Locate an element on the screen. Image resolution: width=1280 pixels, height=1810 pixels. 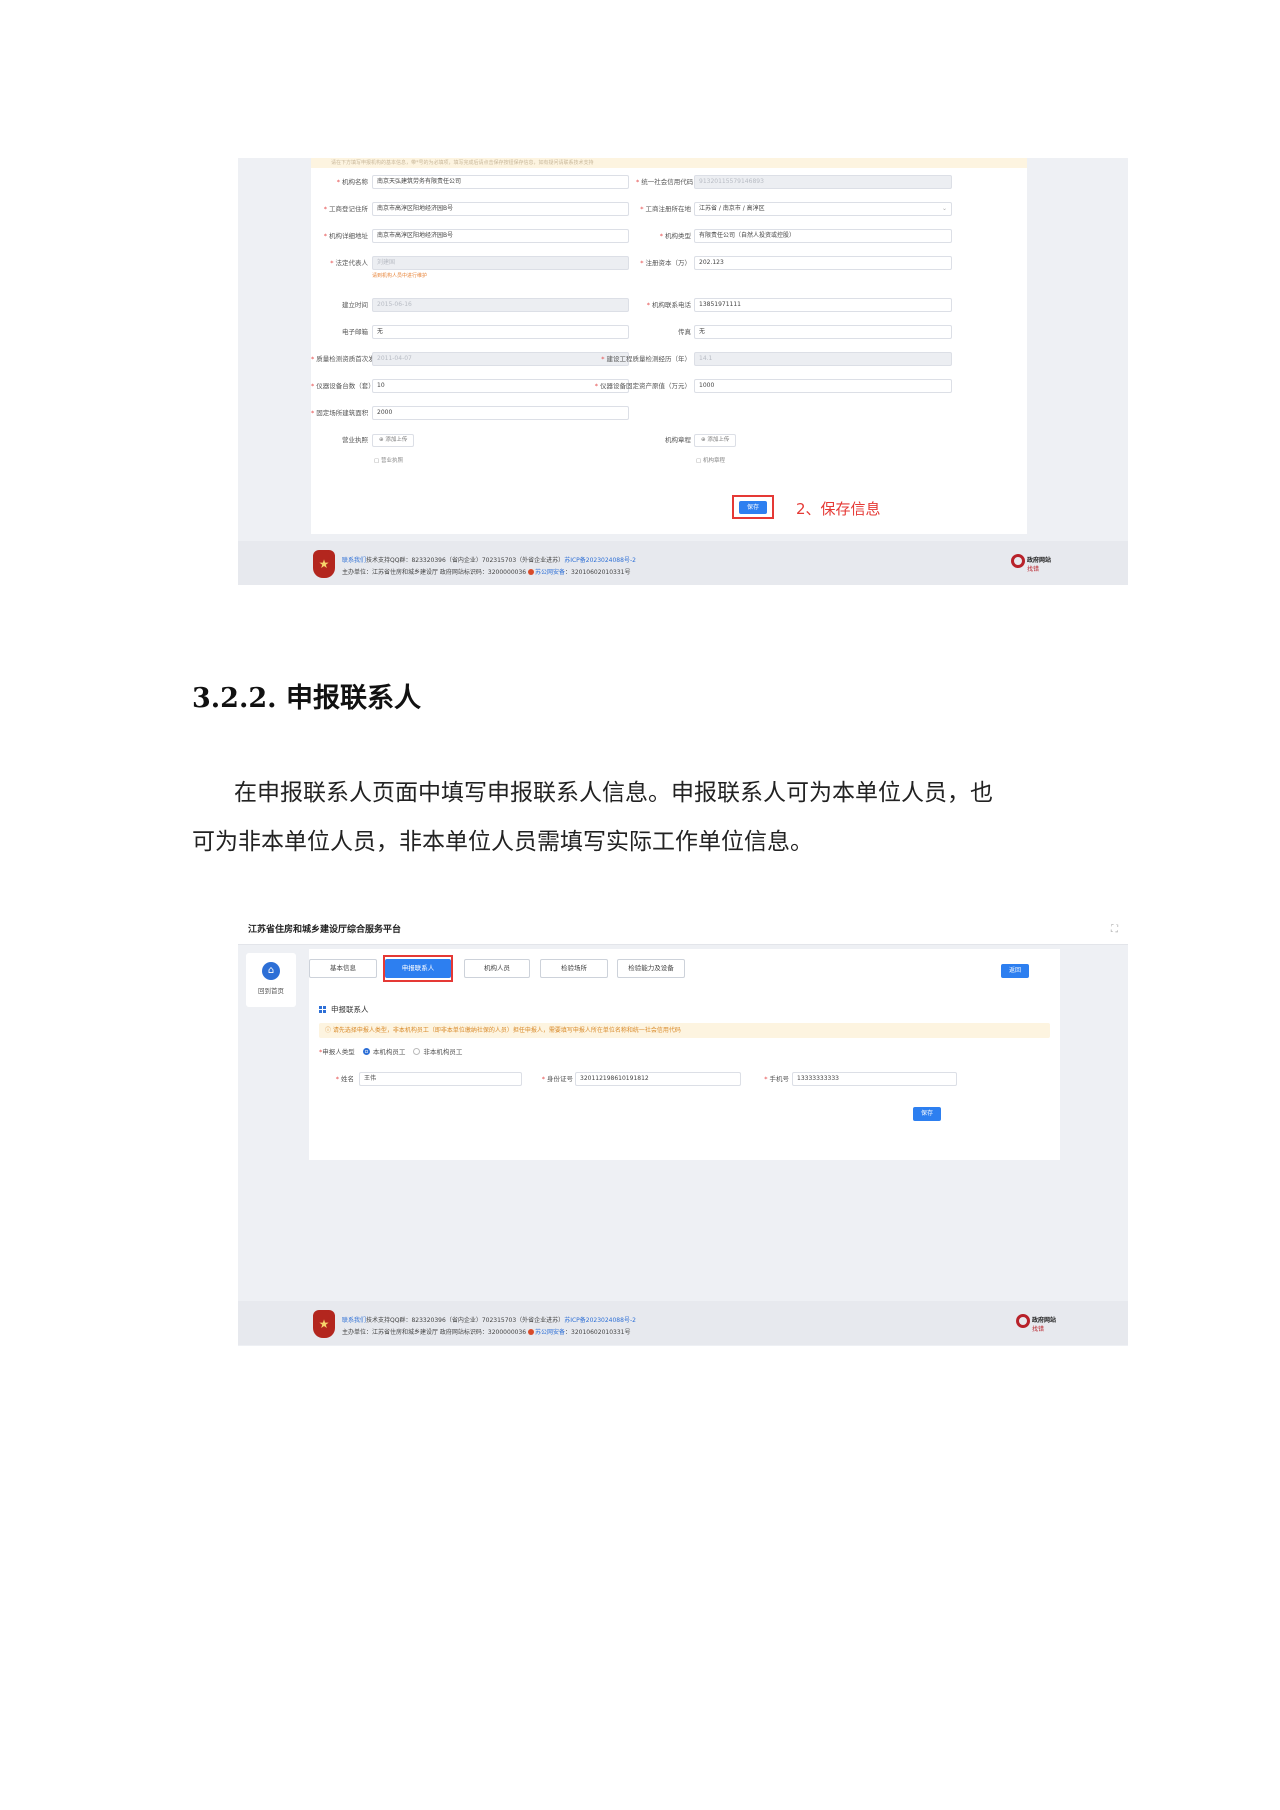
legal-rep-hint: 请到机构人员中进行维护 is located at coordinates (400, 276).